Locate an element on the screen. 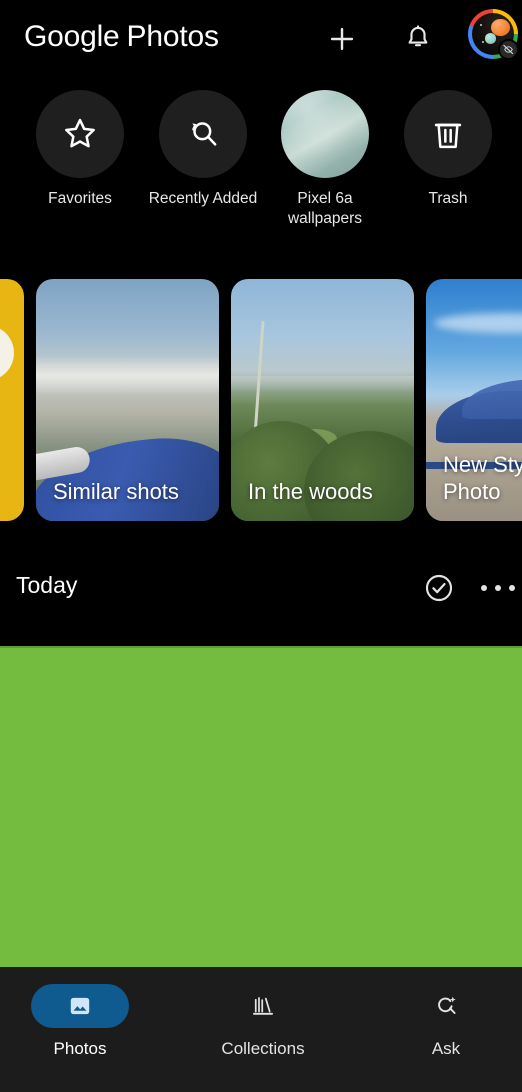 The width and height of the screenshot is (522, 1092). quick-access-label: Favorites is located at coordinates (80, 198).